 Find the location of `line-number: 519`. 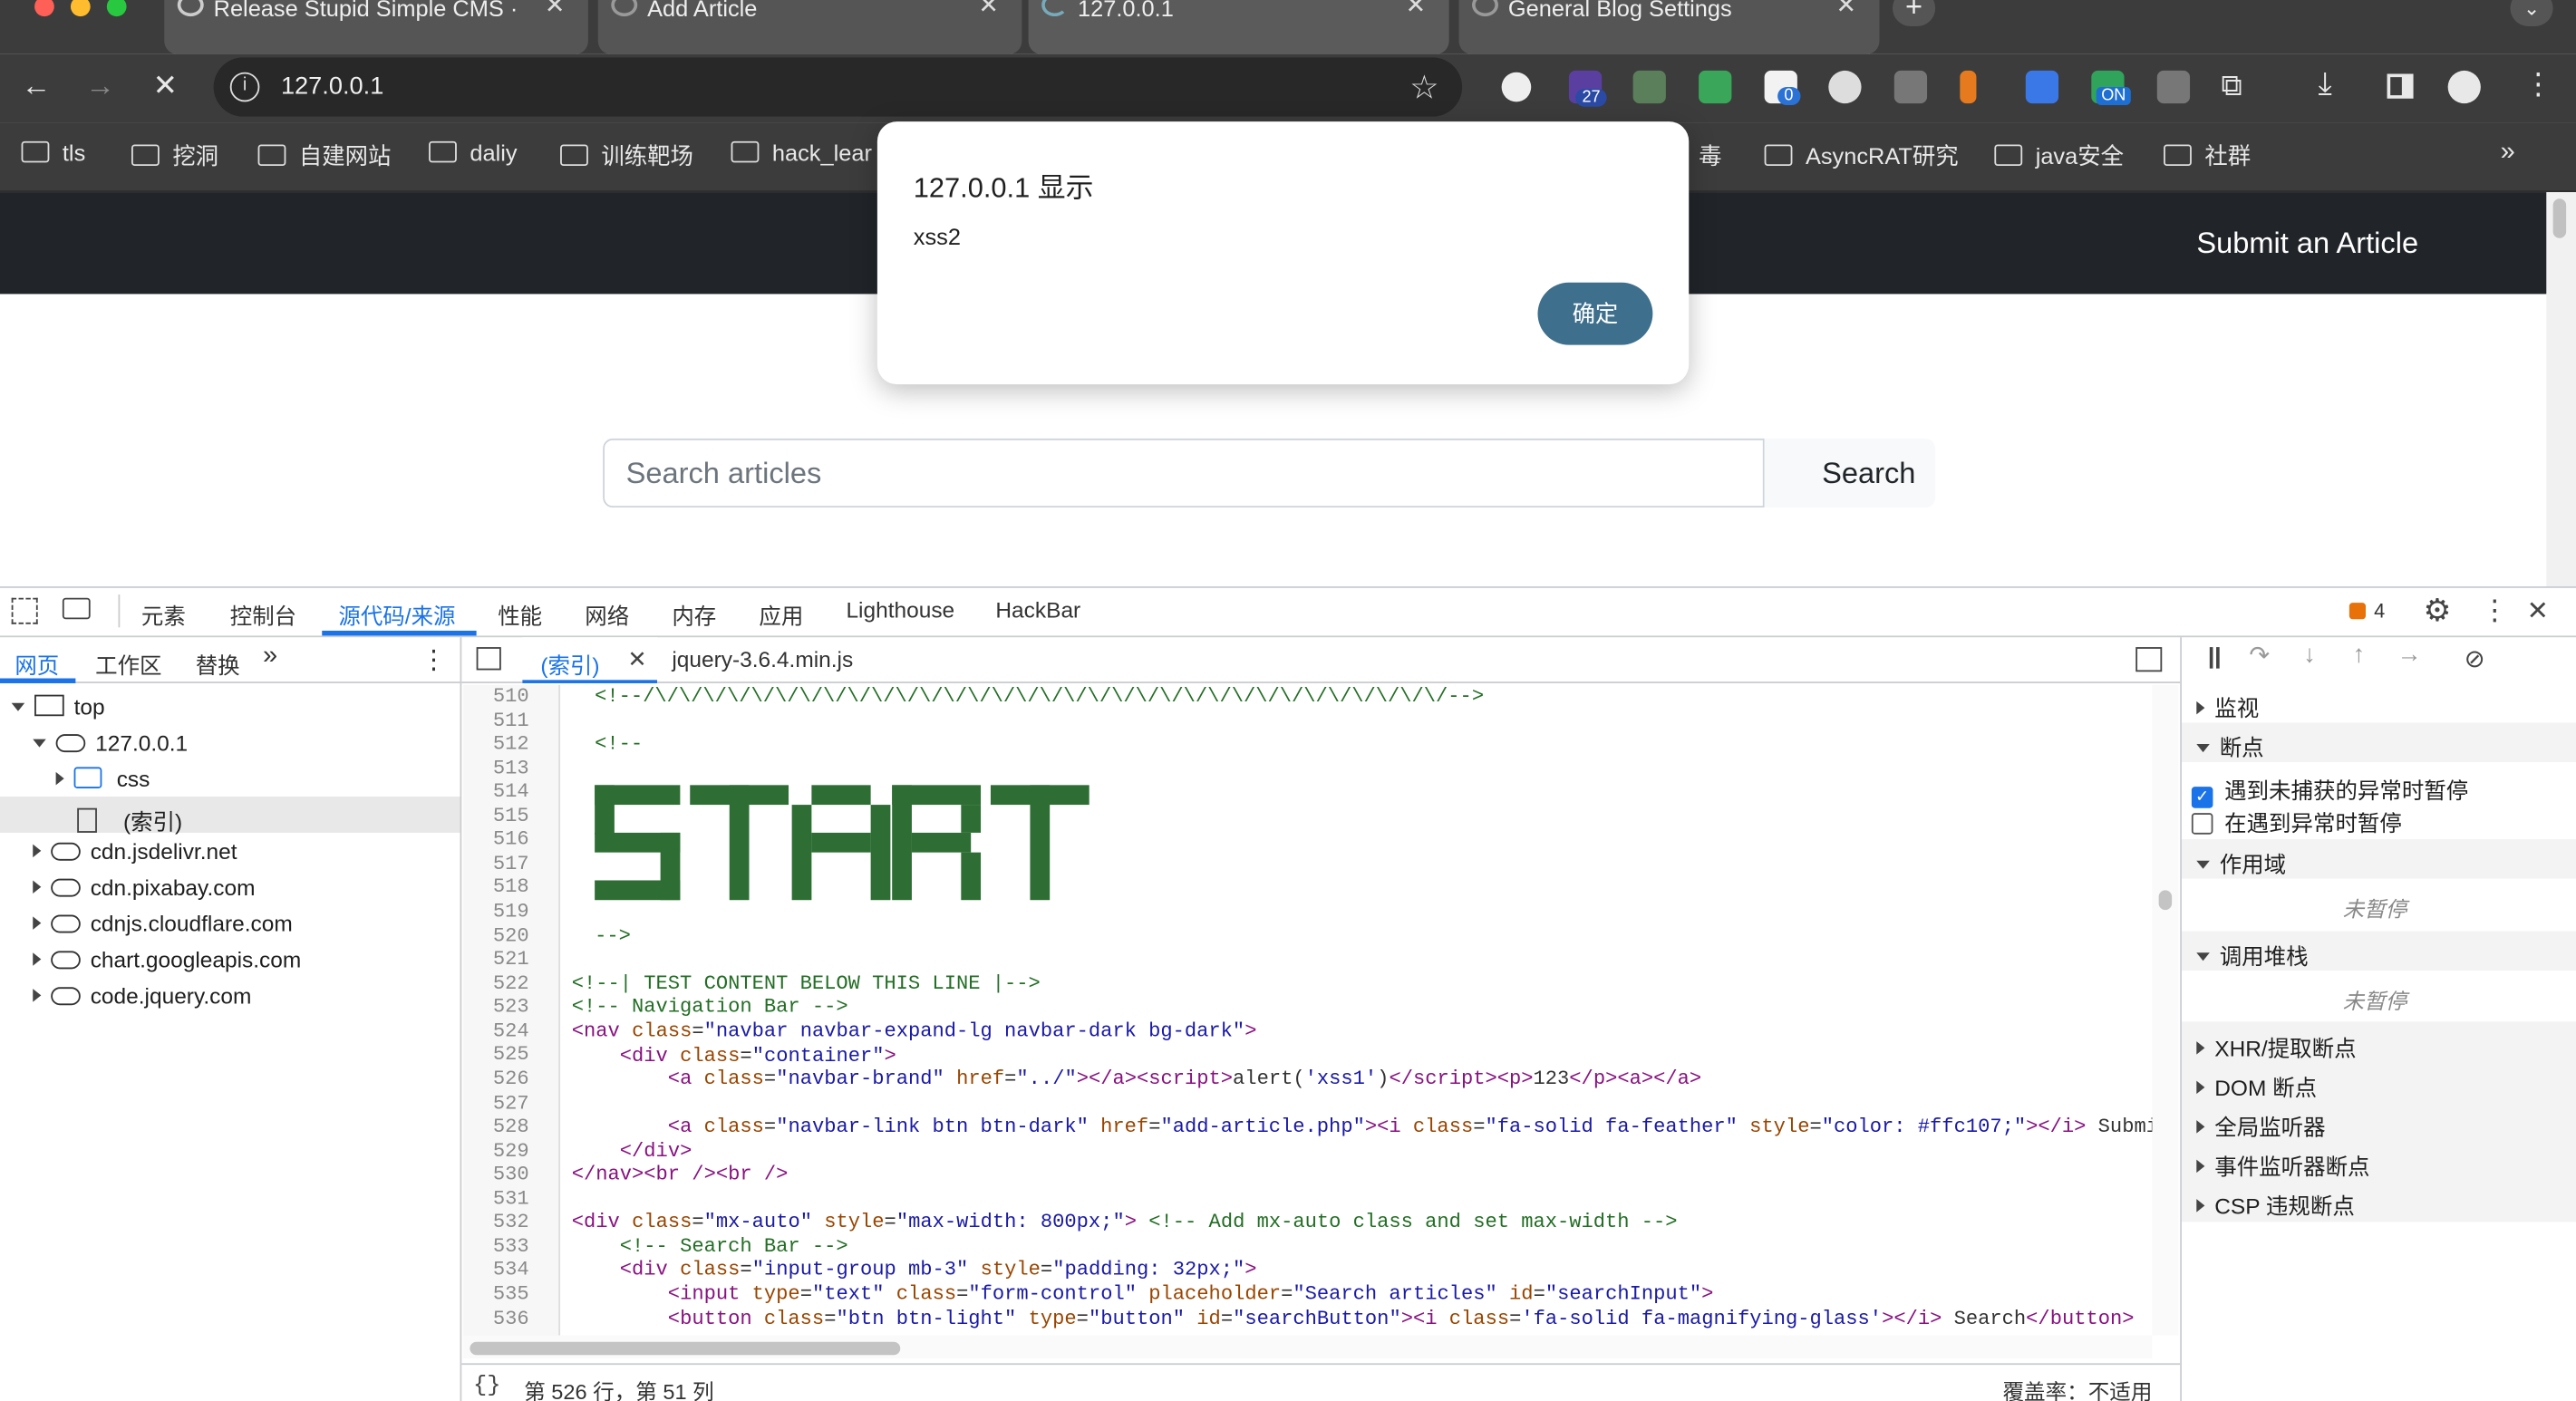

line-number: 519 is located at coordinates (496, 911).